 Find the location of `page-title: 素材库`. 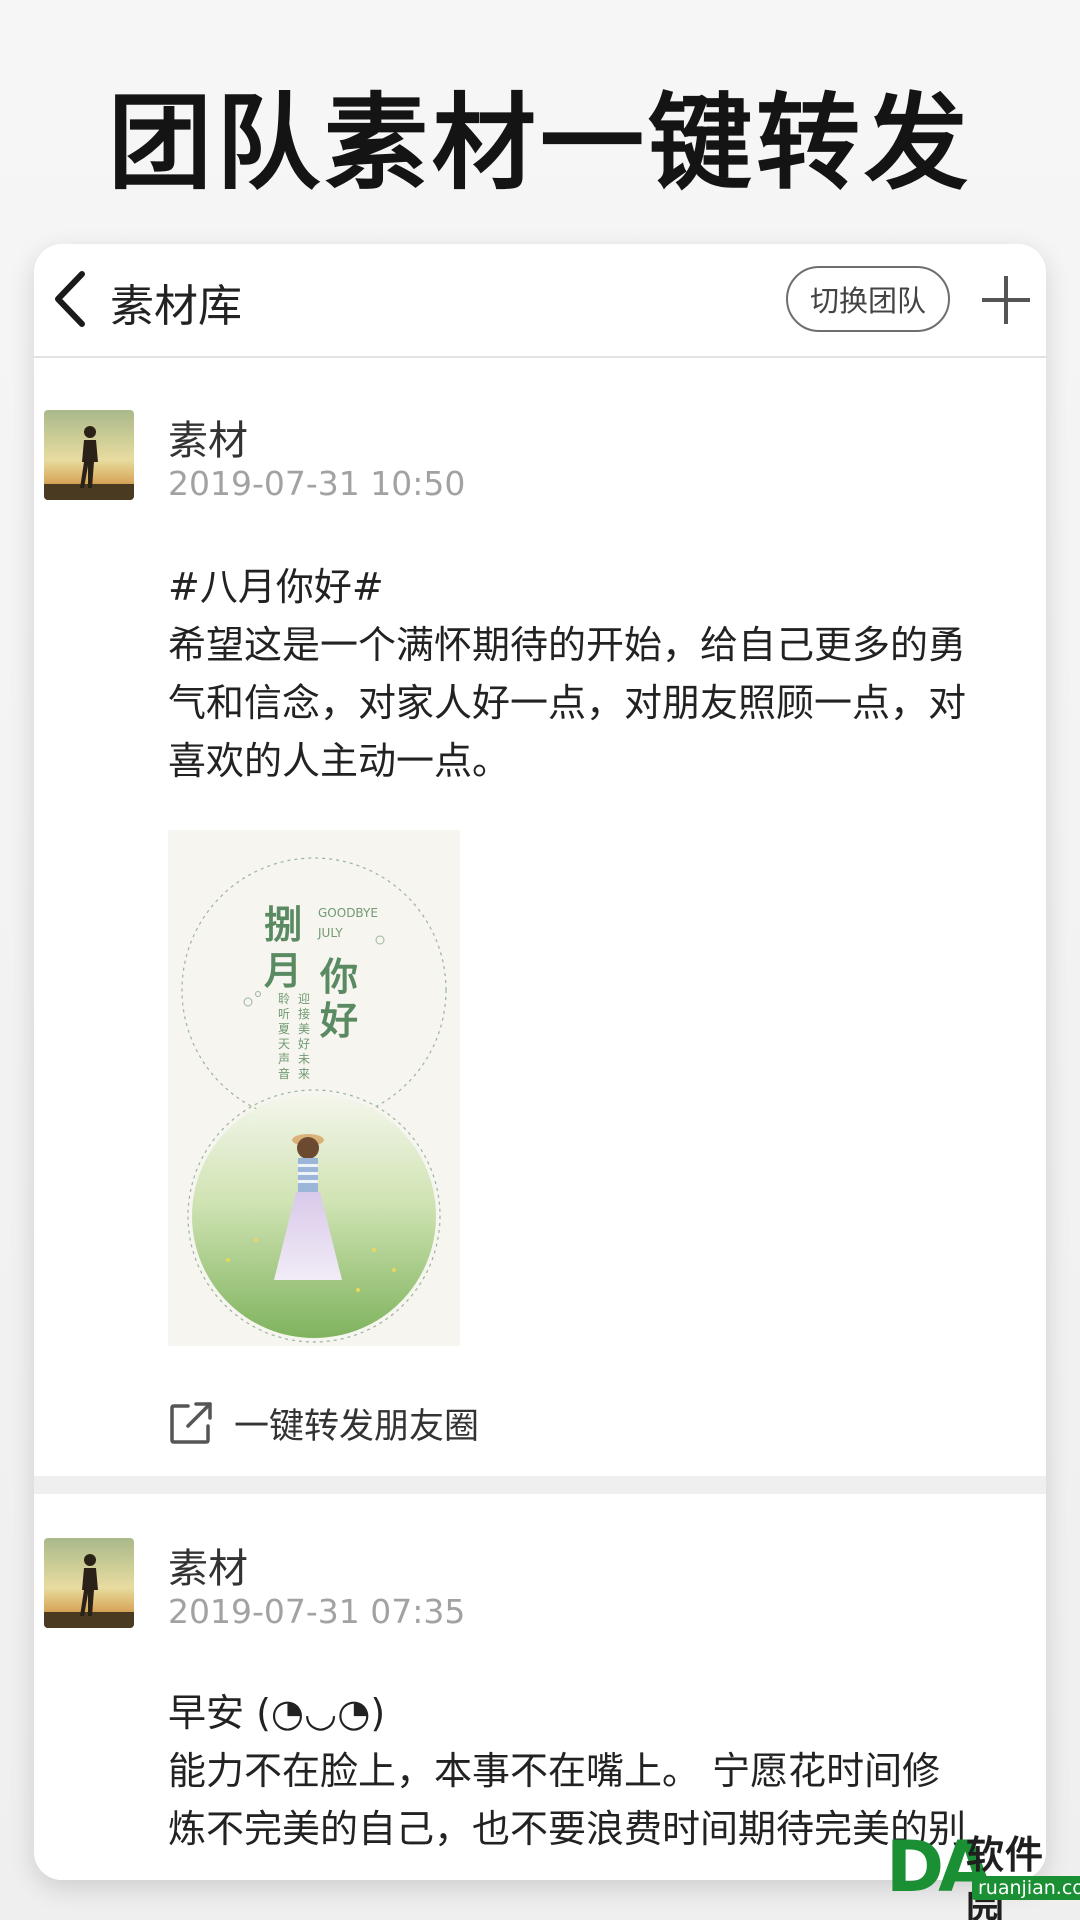

page-title: 素材库 is located at coordinates (176, 306).